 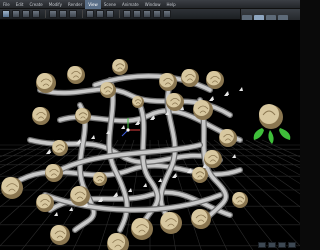 What do you see at coordinates (110, 4) in the screenshot?
I see `menu-item-scene: Scene` at bounding box center [110, 4].